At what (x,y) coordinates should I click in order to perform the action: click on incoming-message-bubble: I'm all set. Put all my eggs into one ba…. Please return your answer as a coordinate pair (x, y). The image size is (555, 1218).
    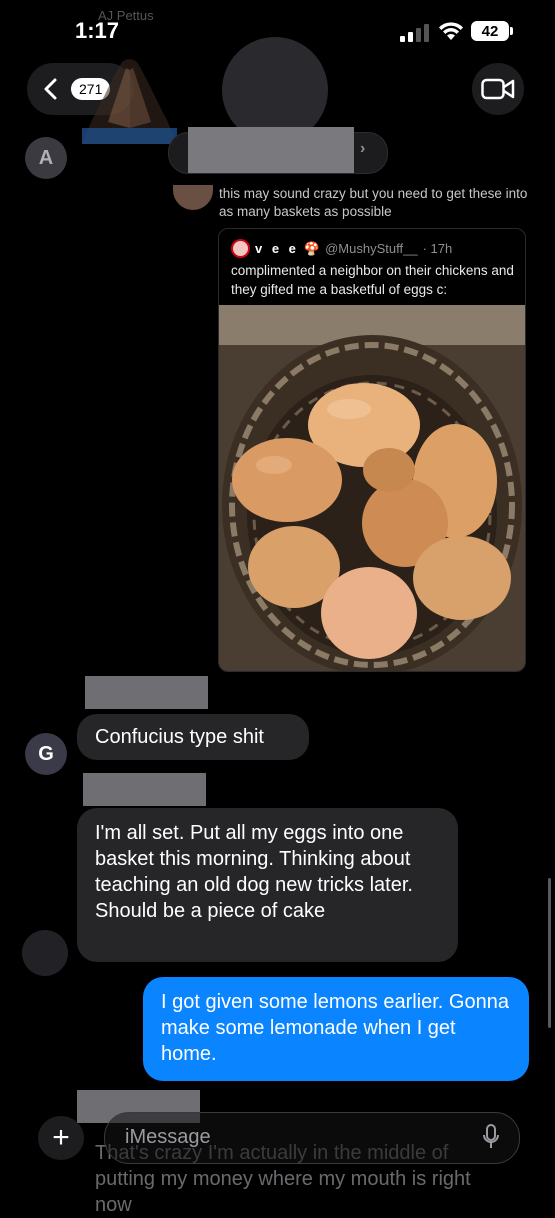
    Looking at the image, I should click on (267, 885).